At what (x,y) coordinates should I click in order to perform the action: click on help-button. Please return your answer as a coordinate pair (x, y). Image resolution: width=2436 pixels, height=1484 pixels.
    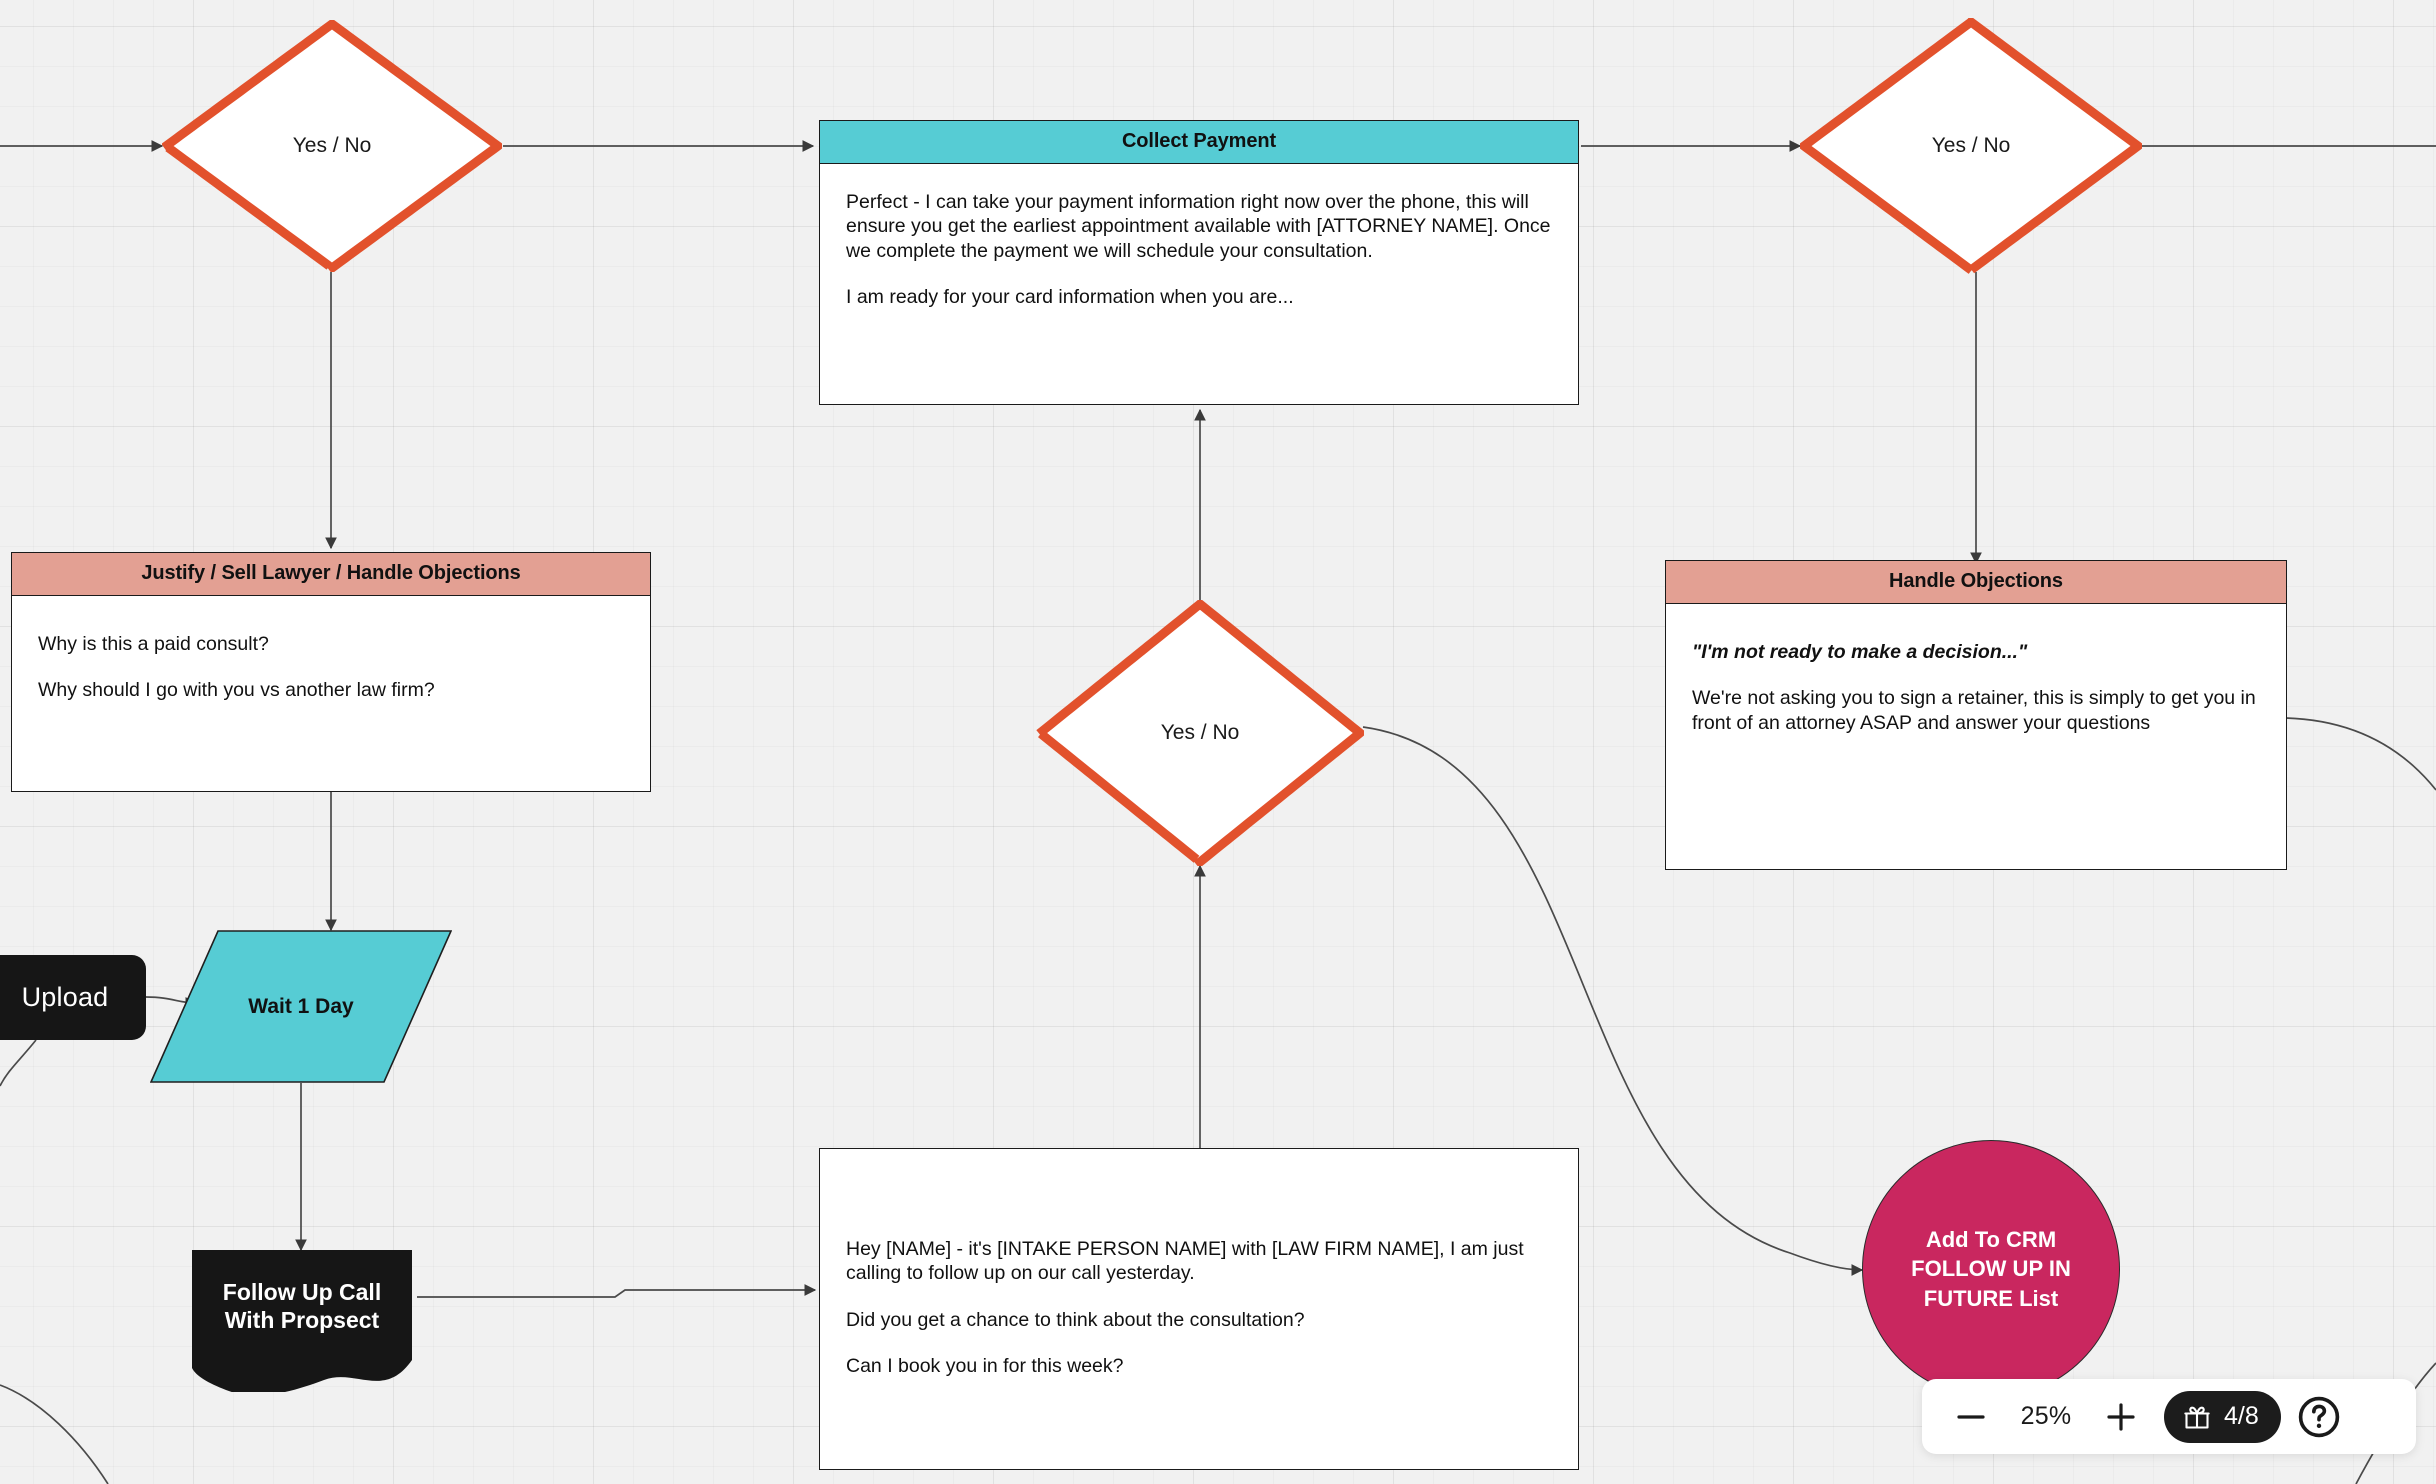
    Looking at the image, I should click on (2319, 1417).